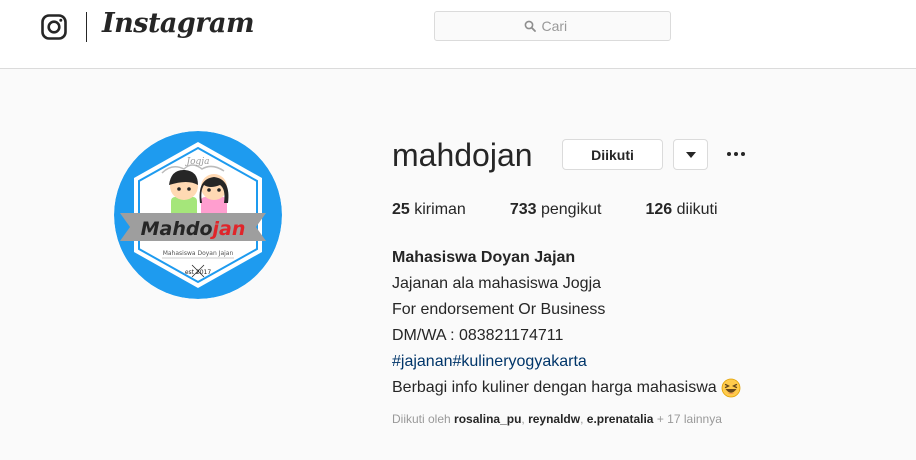  Describe the element at coordinates (422, 361) in the screenshot. I see `hashtag-link: #jajanan` at that location.